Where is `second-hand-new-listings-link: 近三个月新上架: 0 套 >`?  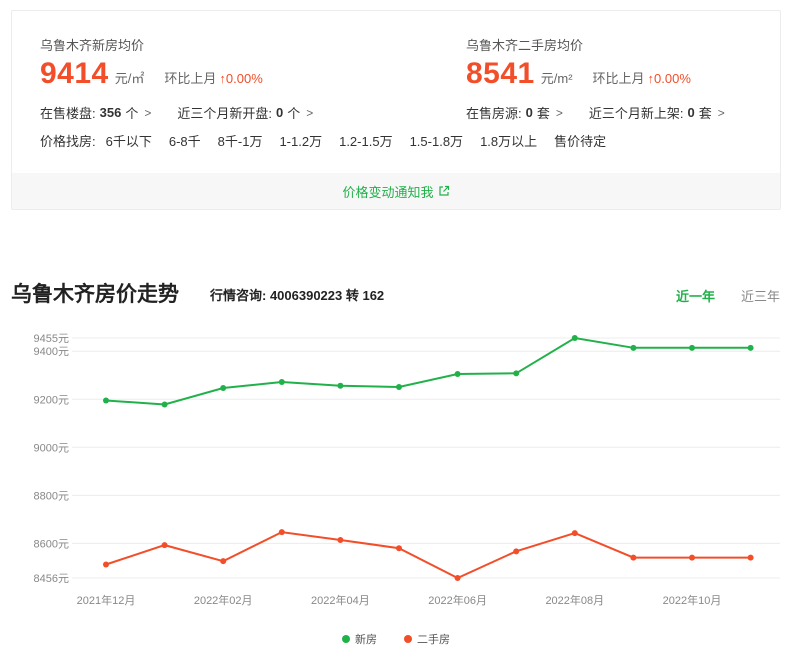 second-hand-new-listings-link: 近三个月新上架: 0 套 > is located at coordinates (657, 112).